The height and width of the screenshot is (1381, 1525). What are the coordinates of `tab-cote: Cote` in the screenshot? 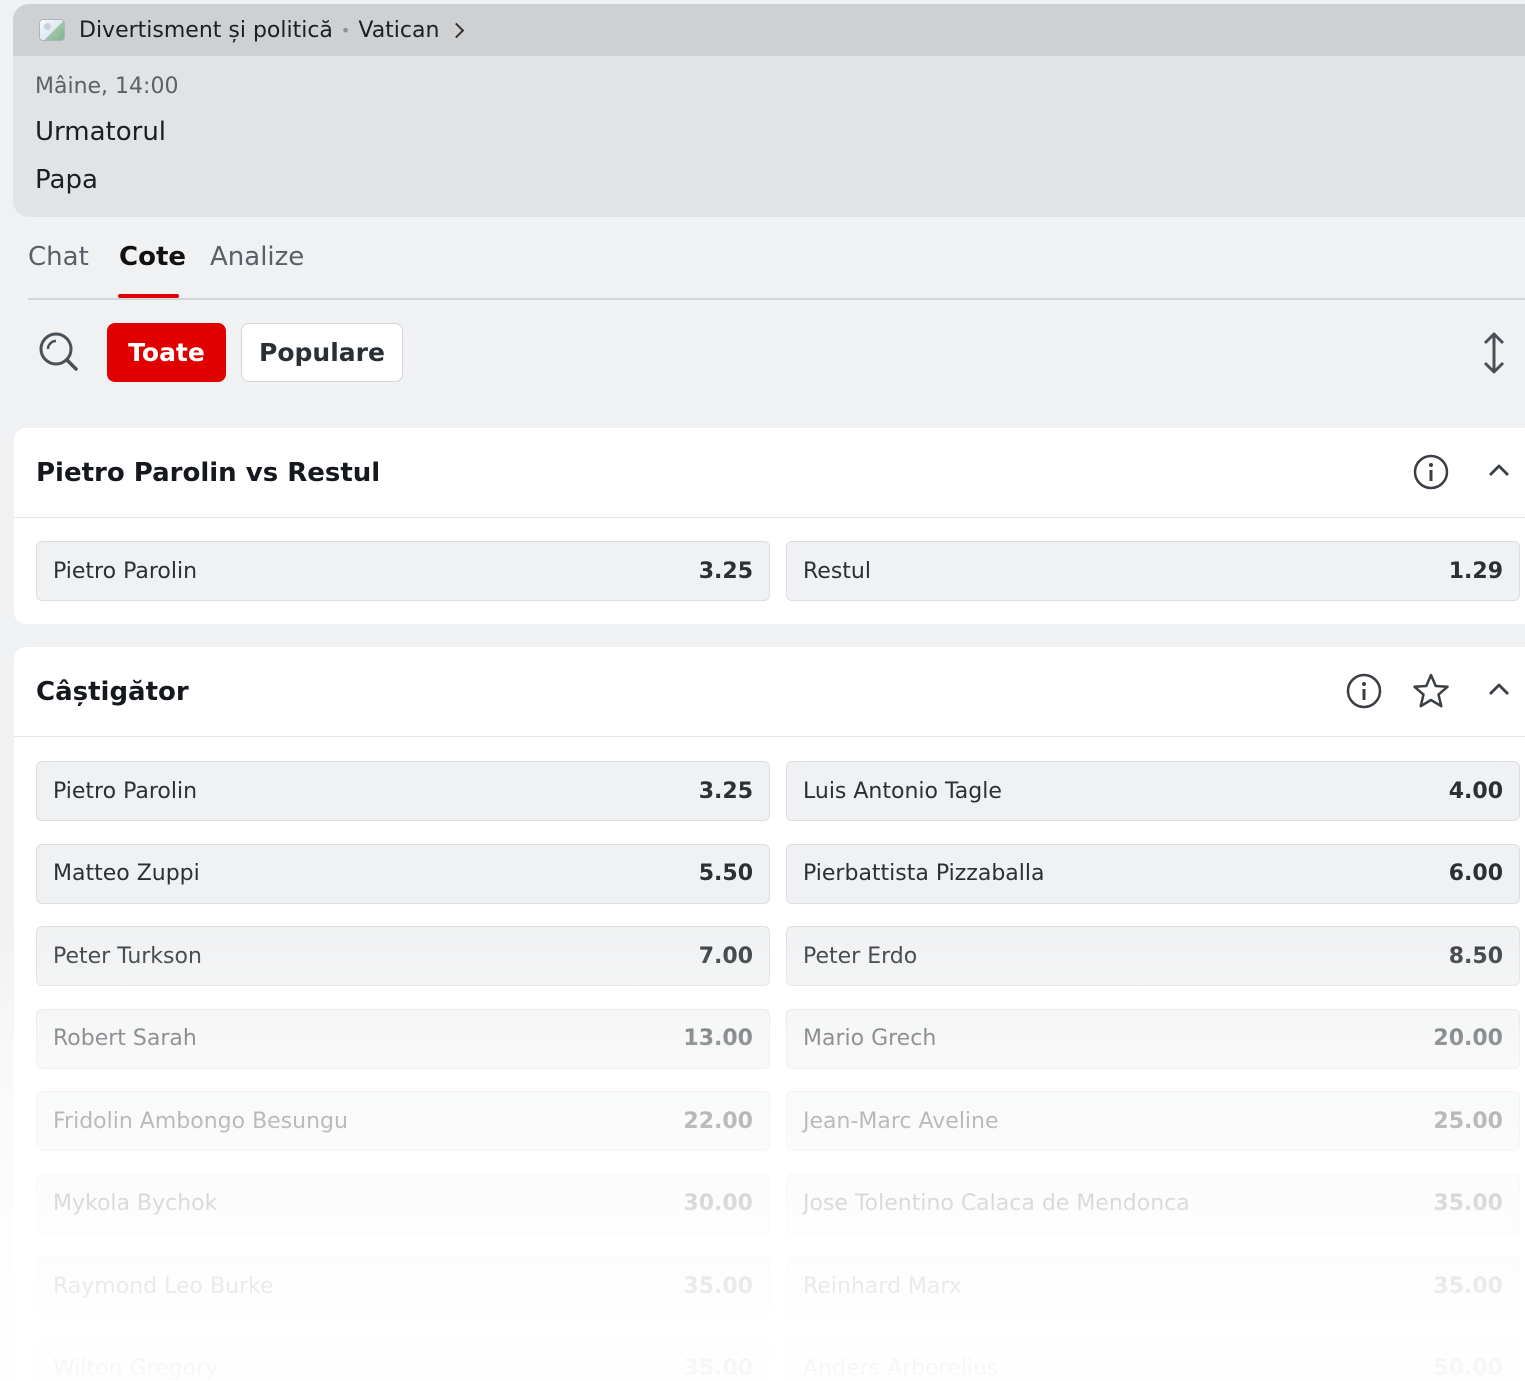 It's located at (152, 257).